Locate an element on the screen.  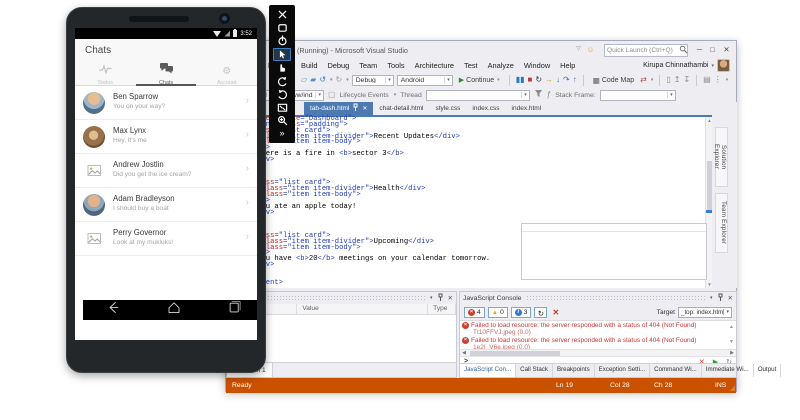
solution-config-combo: Debug ▾ is located at coordinates (372, 80).